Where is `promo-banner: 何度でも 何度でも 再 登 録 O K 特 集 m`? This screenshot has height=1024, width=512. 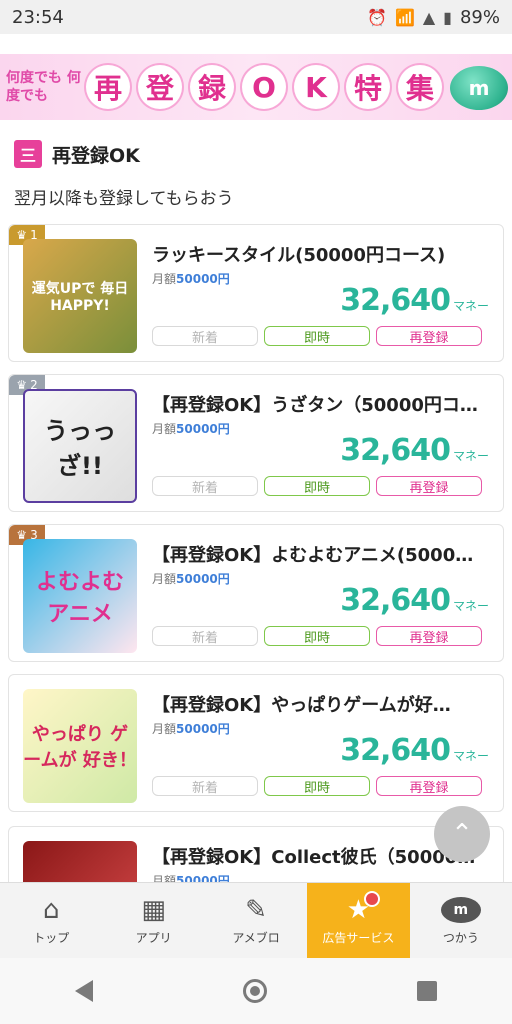
promo-banner: 何度でも 何度でも 再 登 録 O K 特 集 m is located at coordinates (256, 87).